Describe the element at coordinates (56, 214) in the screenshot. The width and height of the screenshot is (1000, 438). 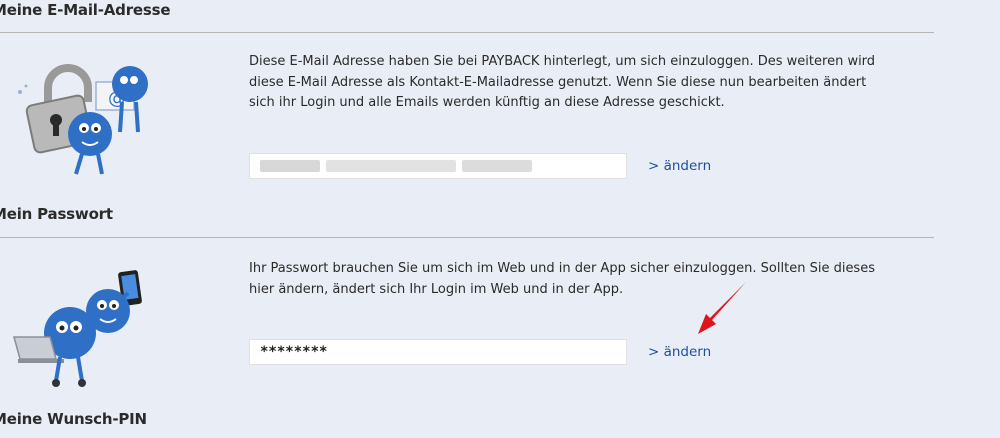
I see `password-section-title: Mein Passwort` at that location.